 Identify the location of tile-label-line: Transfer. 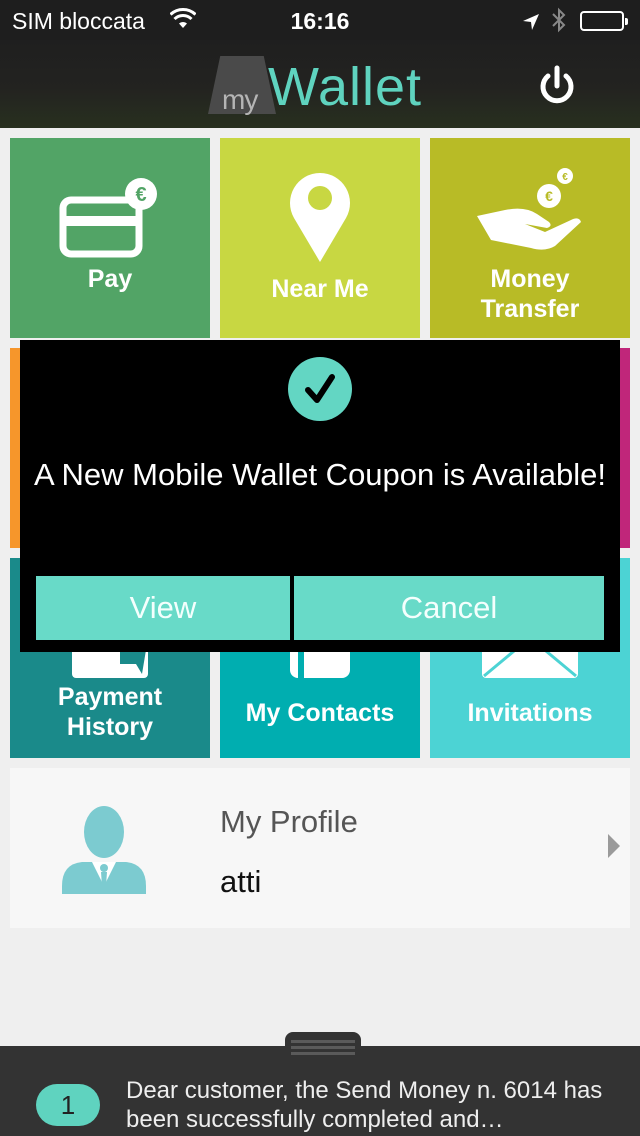
(530, 309).